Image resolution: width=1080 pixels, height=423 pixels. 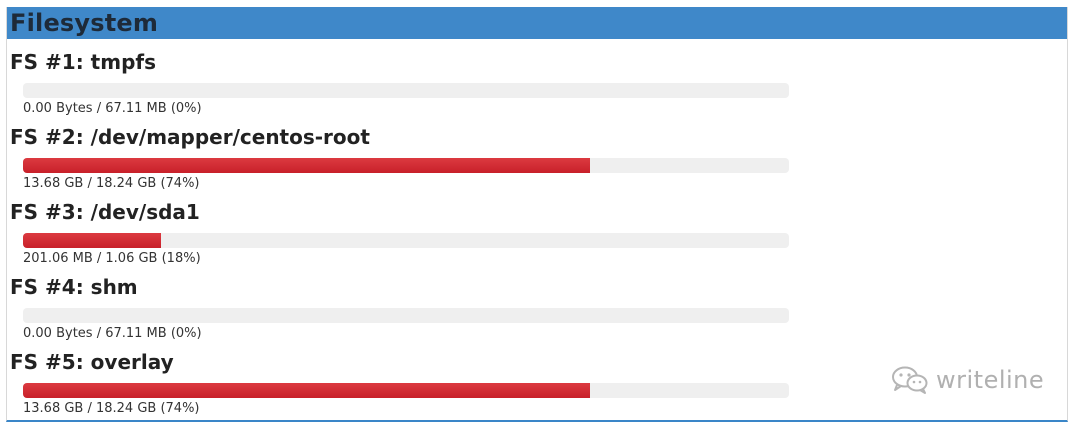 What do you see at coordinates (910, 380) in the screenshot?
I see `wechat-icon` at bounding box center [910, 380].